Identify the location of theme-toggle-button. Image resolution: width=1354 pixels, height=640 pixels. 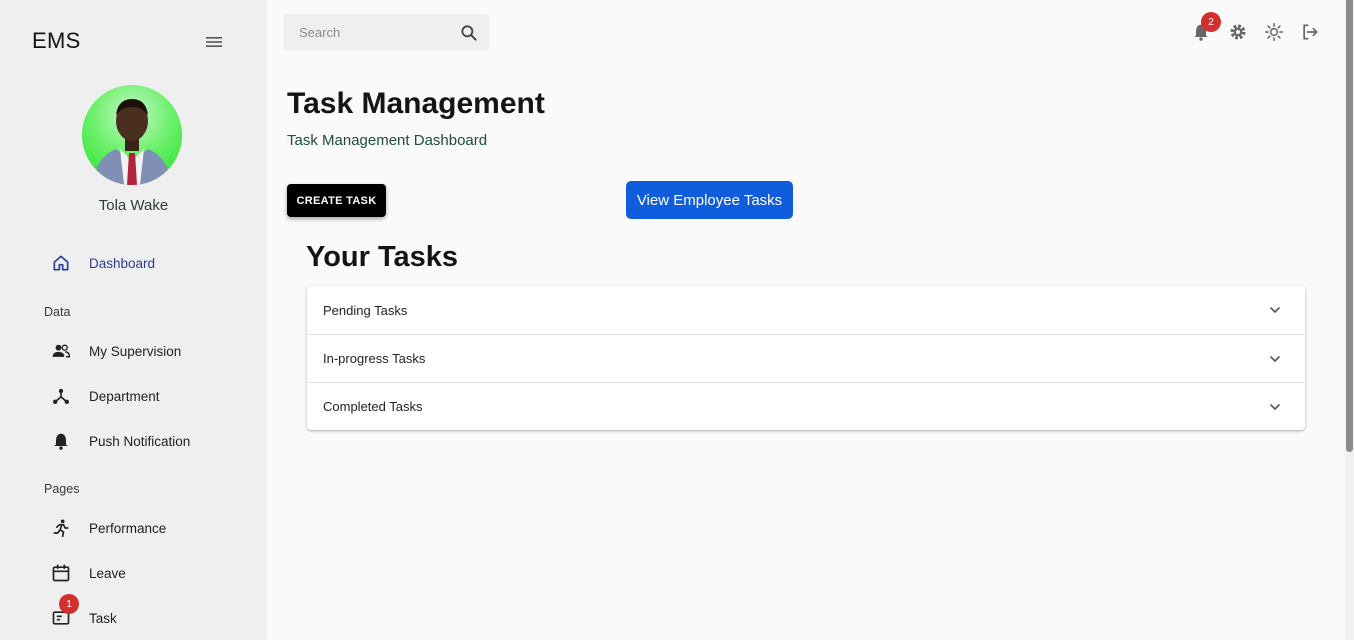
(1274, 32).